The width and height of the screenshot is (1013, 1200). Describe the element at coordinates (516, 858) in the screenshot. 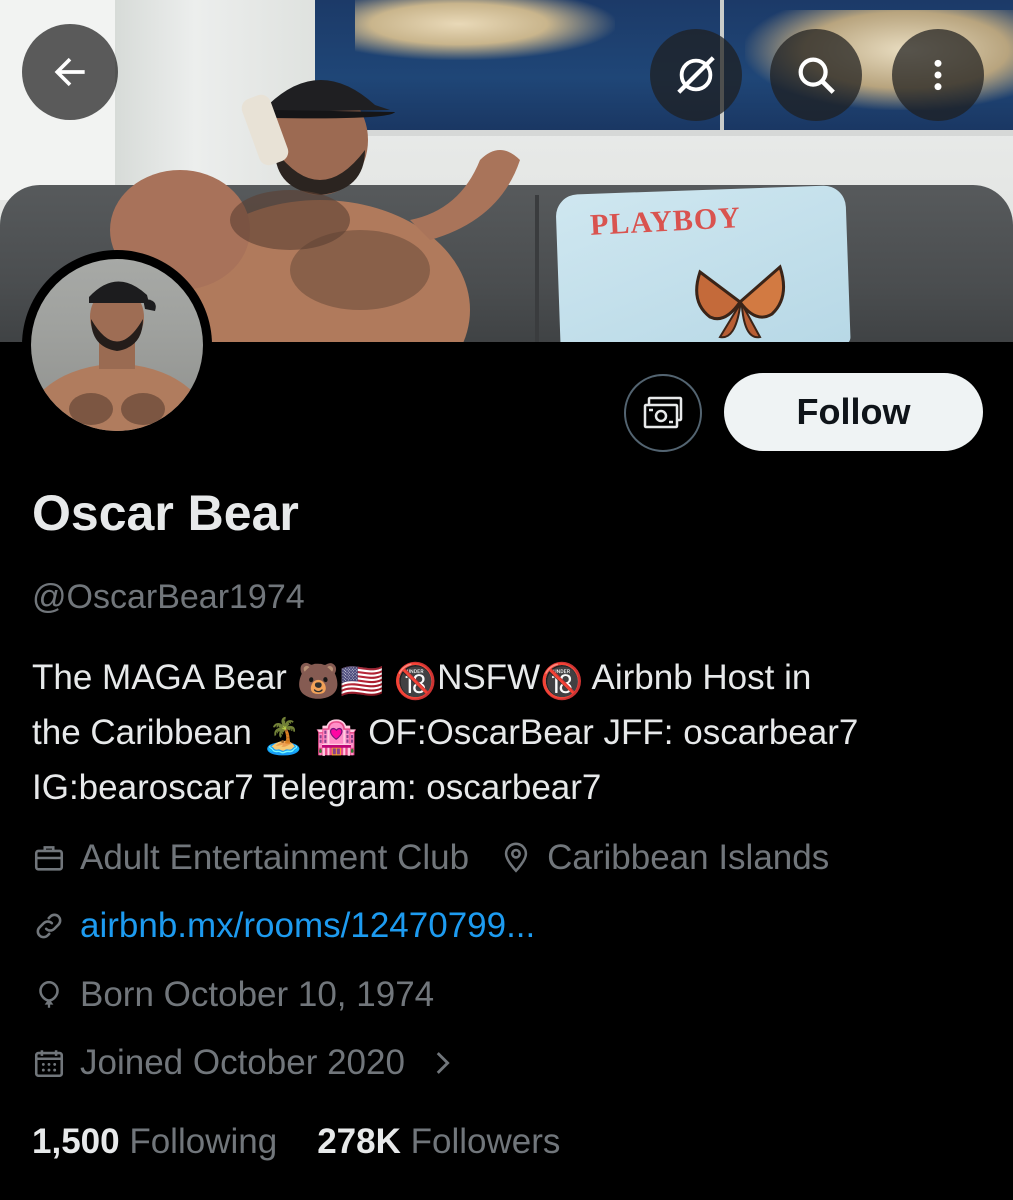

I see `location-pin-icon` at that location.